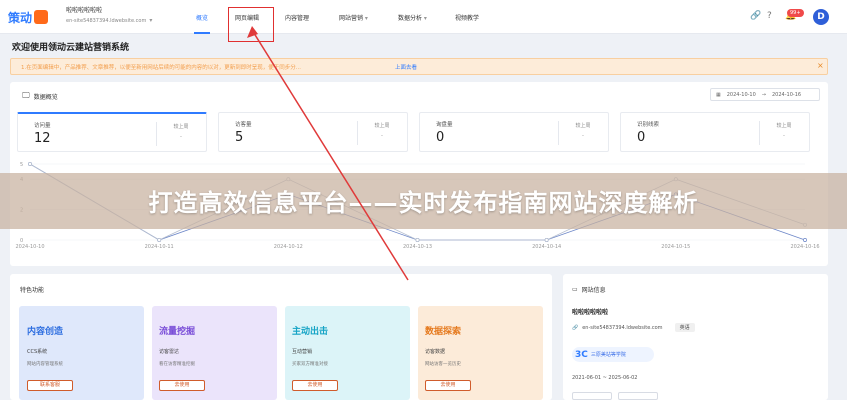 The height and width of the screenshot is (400, 847). What do you see at coordinates (622, 328) in the screenshot?
I see `site-info-url: en-site54837394.ldwebsite.com` at bounding box center [622, 328].